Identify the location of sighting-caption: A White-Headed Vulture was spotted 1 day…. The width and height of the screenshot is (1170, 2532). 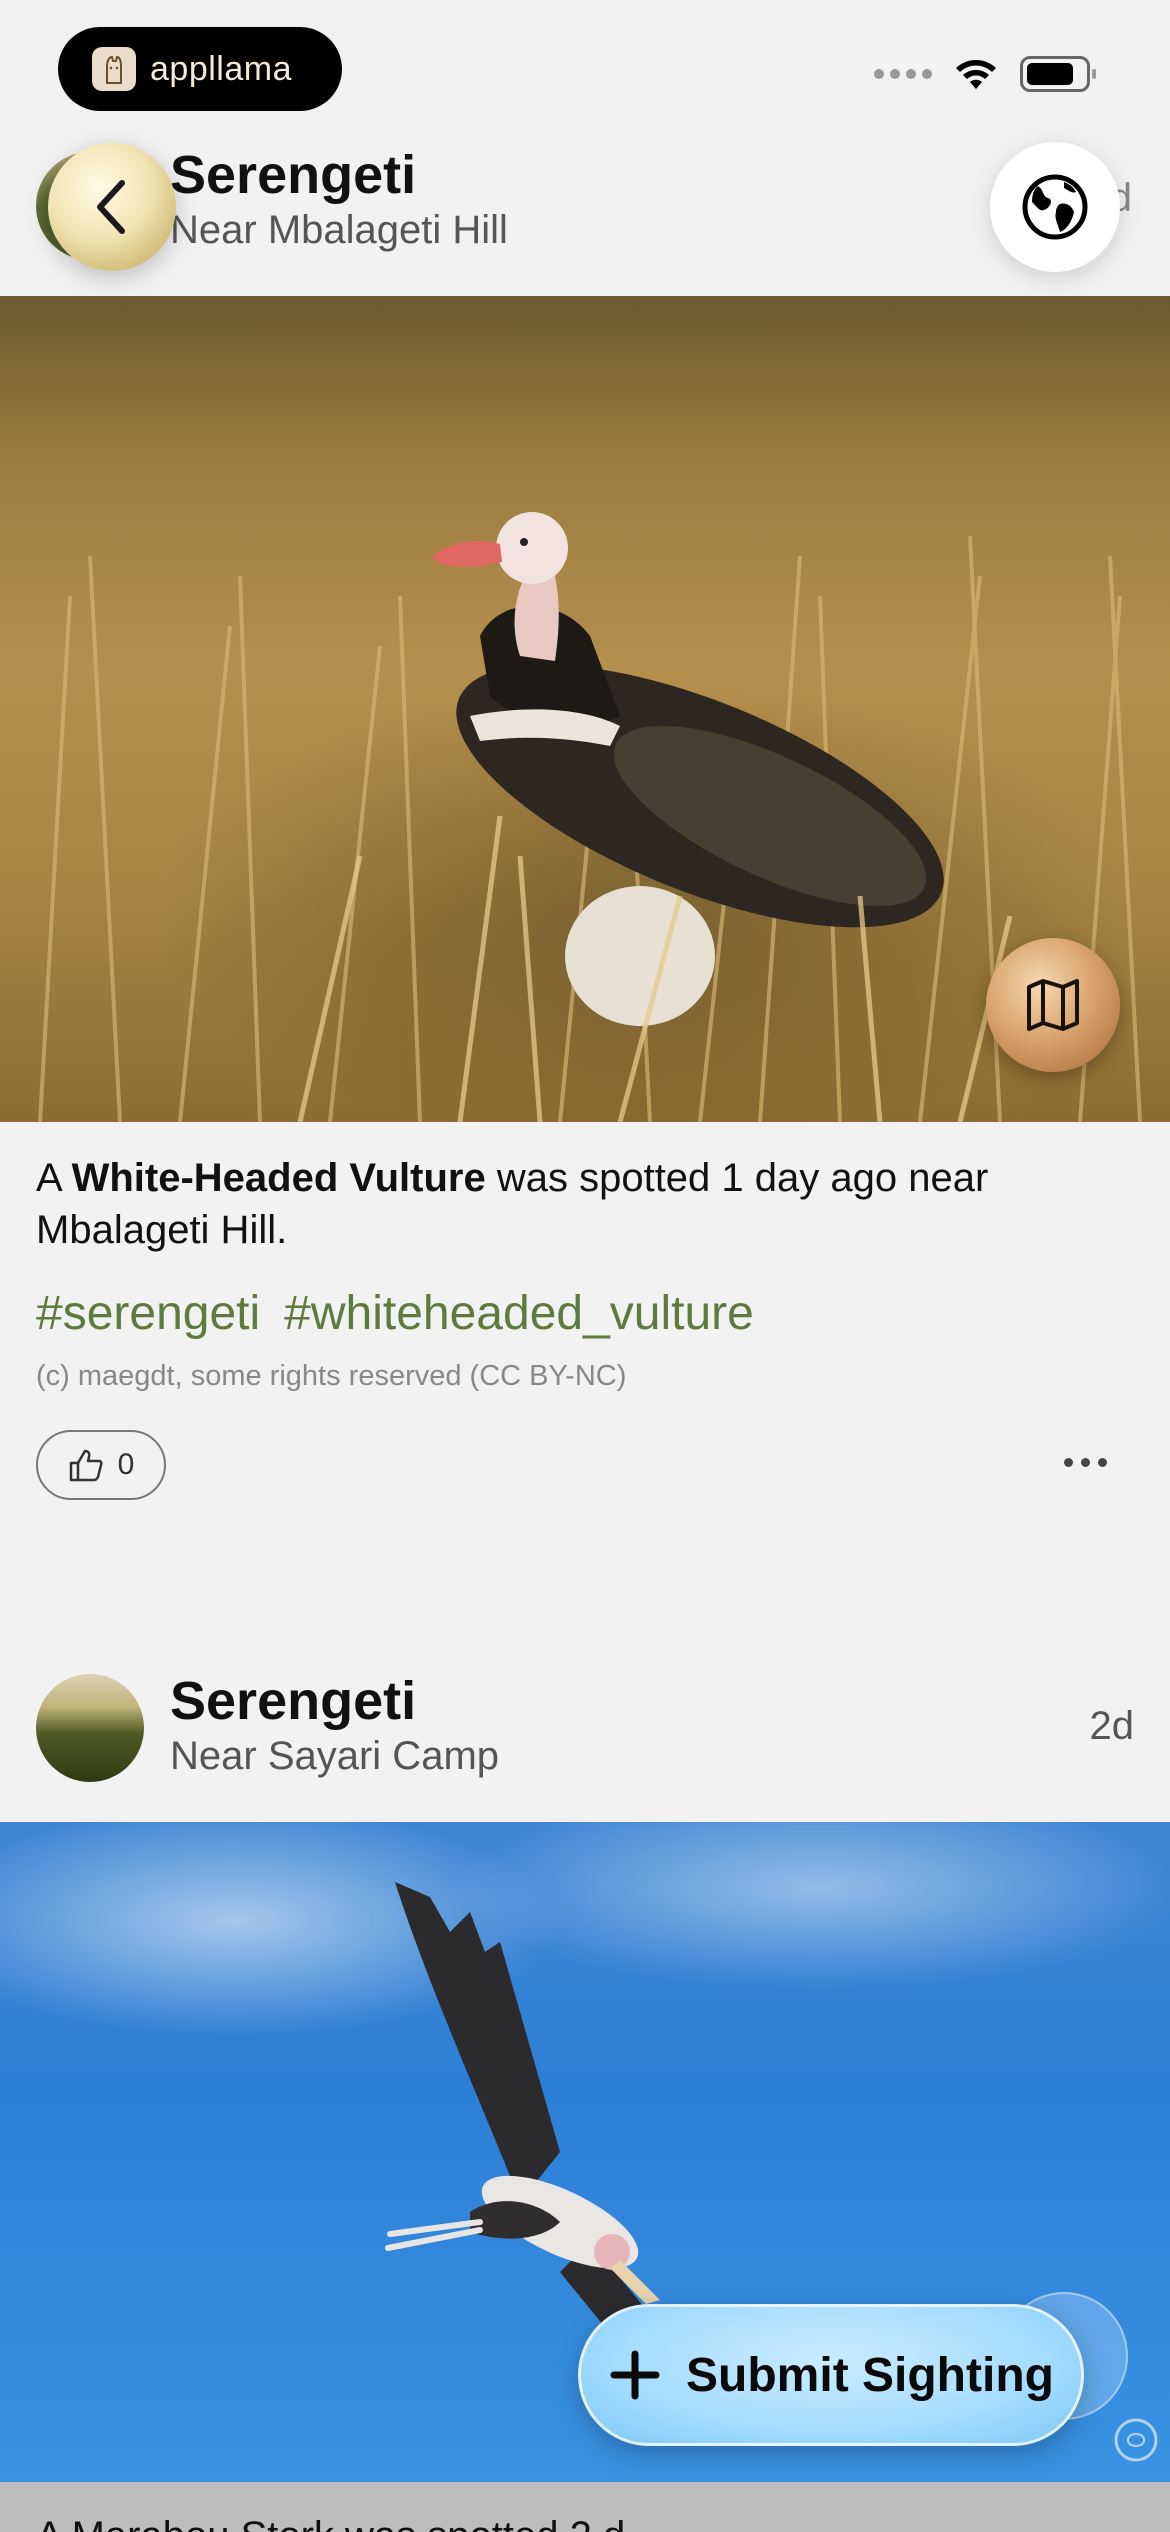
(581, 1204).